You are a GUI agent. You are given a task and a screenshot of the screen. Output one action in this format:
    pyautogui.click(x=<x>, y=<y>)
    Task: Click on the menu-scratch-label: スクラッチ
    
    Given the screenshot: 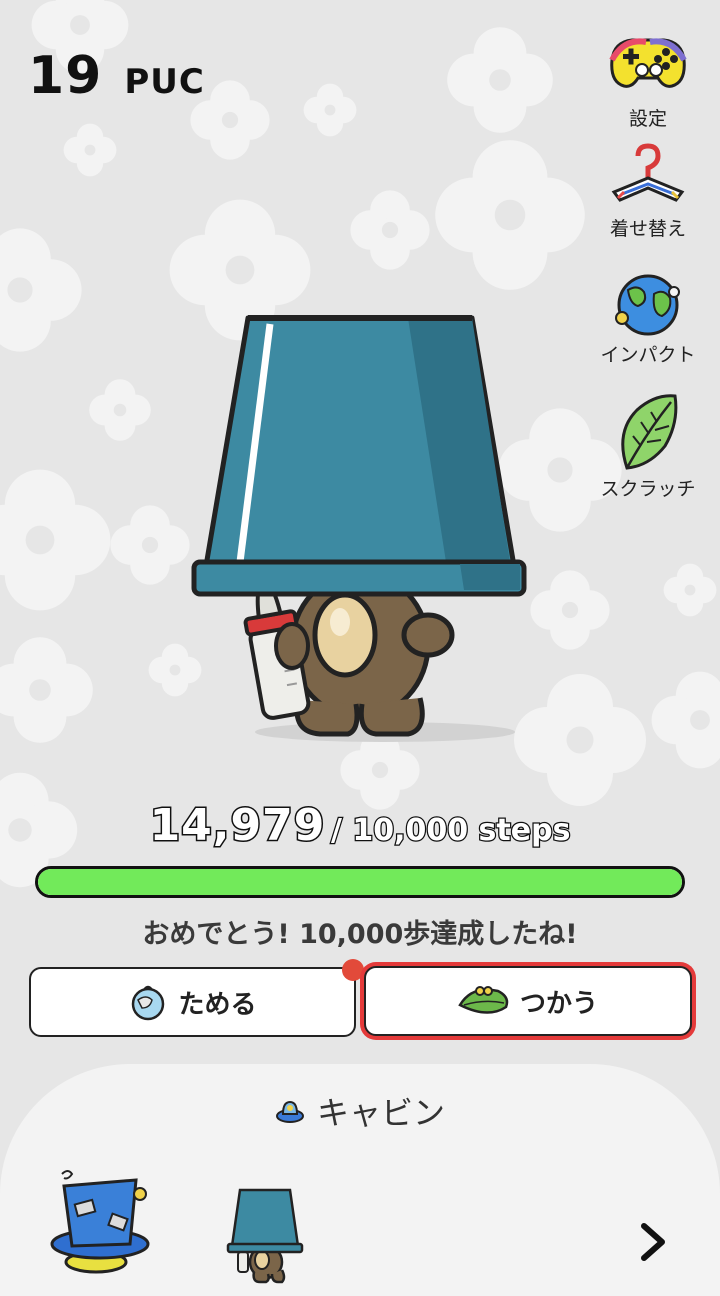 What is the action you would take?
    pyautogui.click(x=648, y=489)
    